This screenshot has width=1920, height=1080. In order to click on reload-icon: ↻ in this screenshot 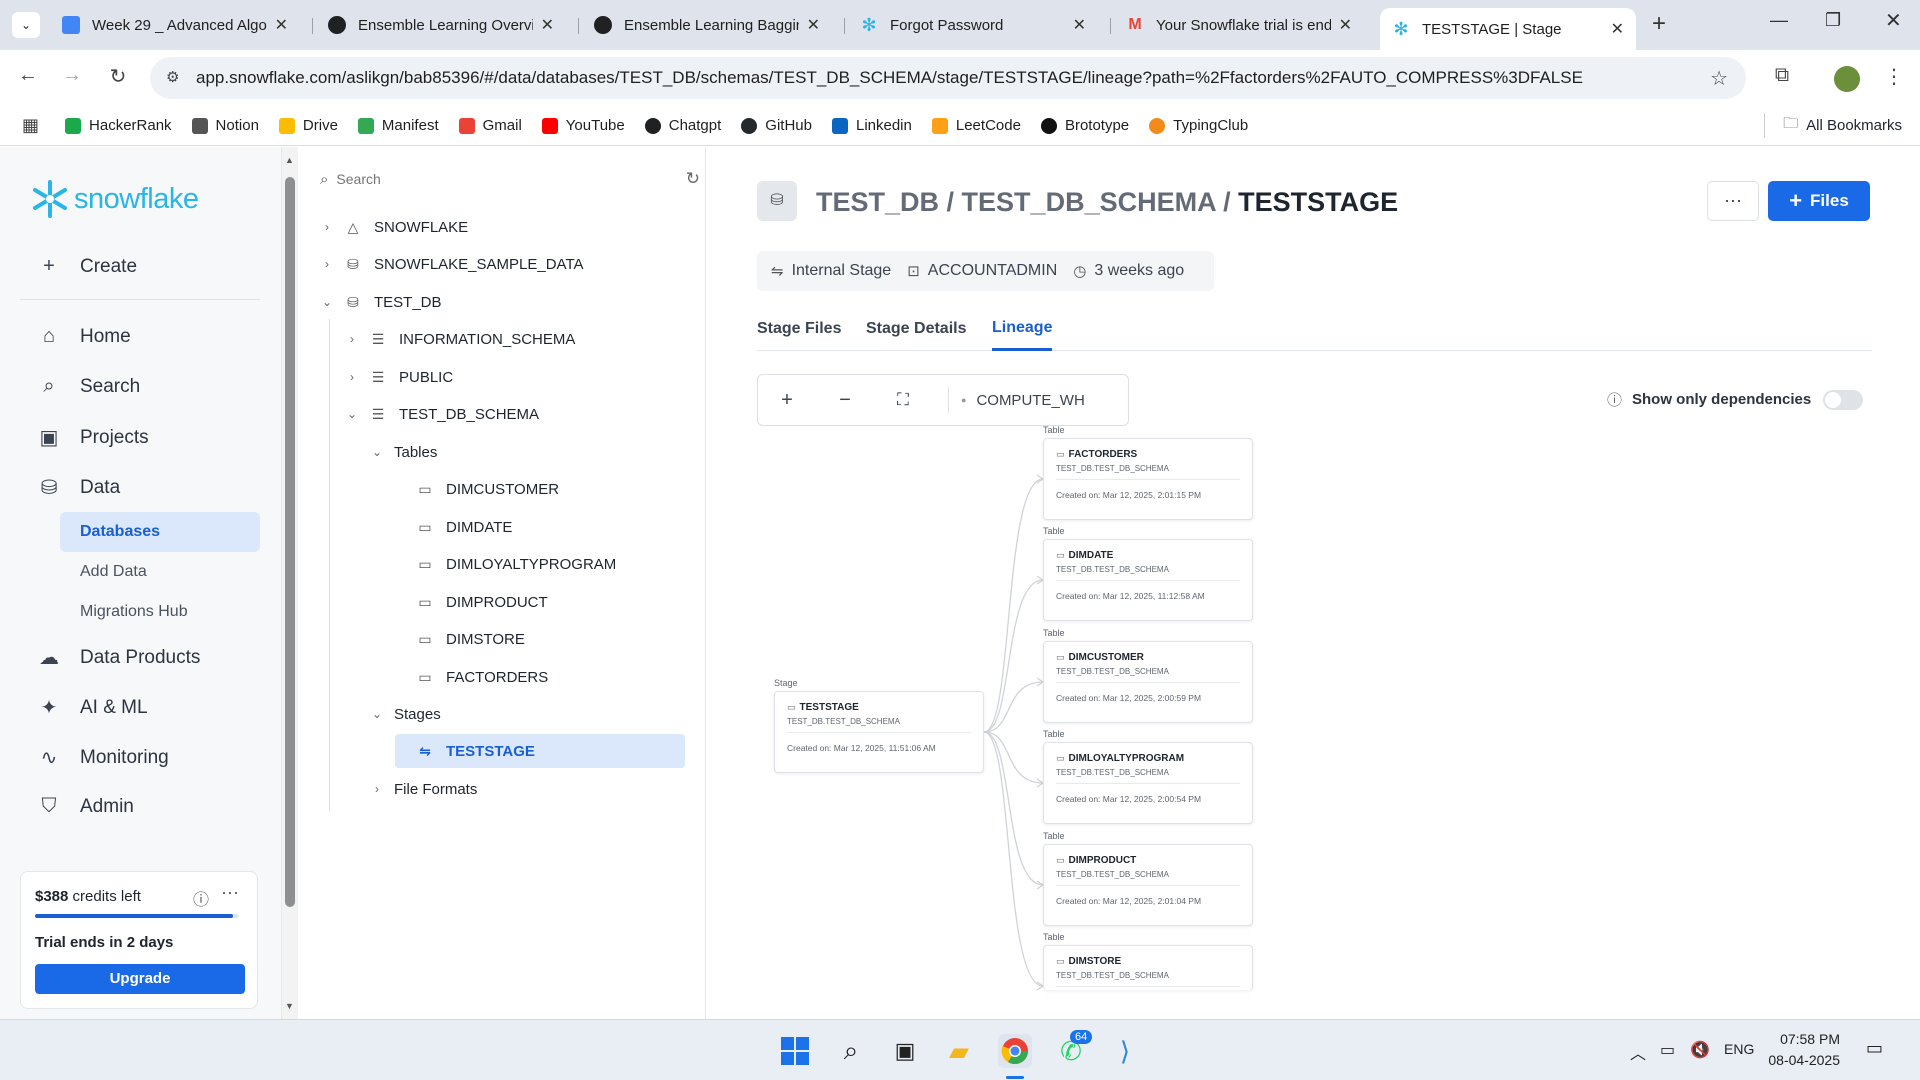, I will do `click(118, 76)`.